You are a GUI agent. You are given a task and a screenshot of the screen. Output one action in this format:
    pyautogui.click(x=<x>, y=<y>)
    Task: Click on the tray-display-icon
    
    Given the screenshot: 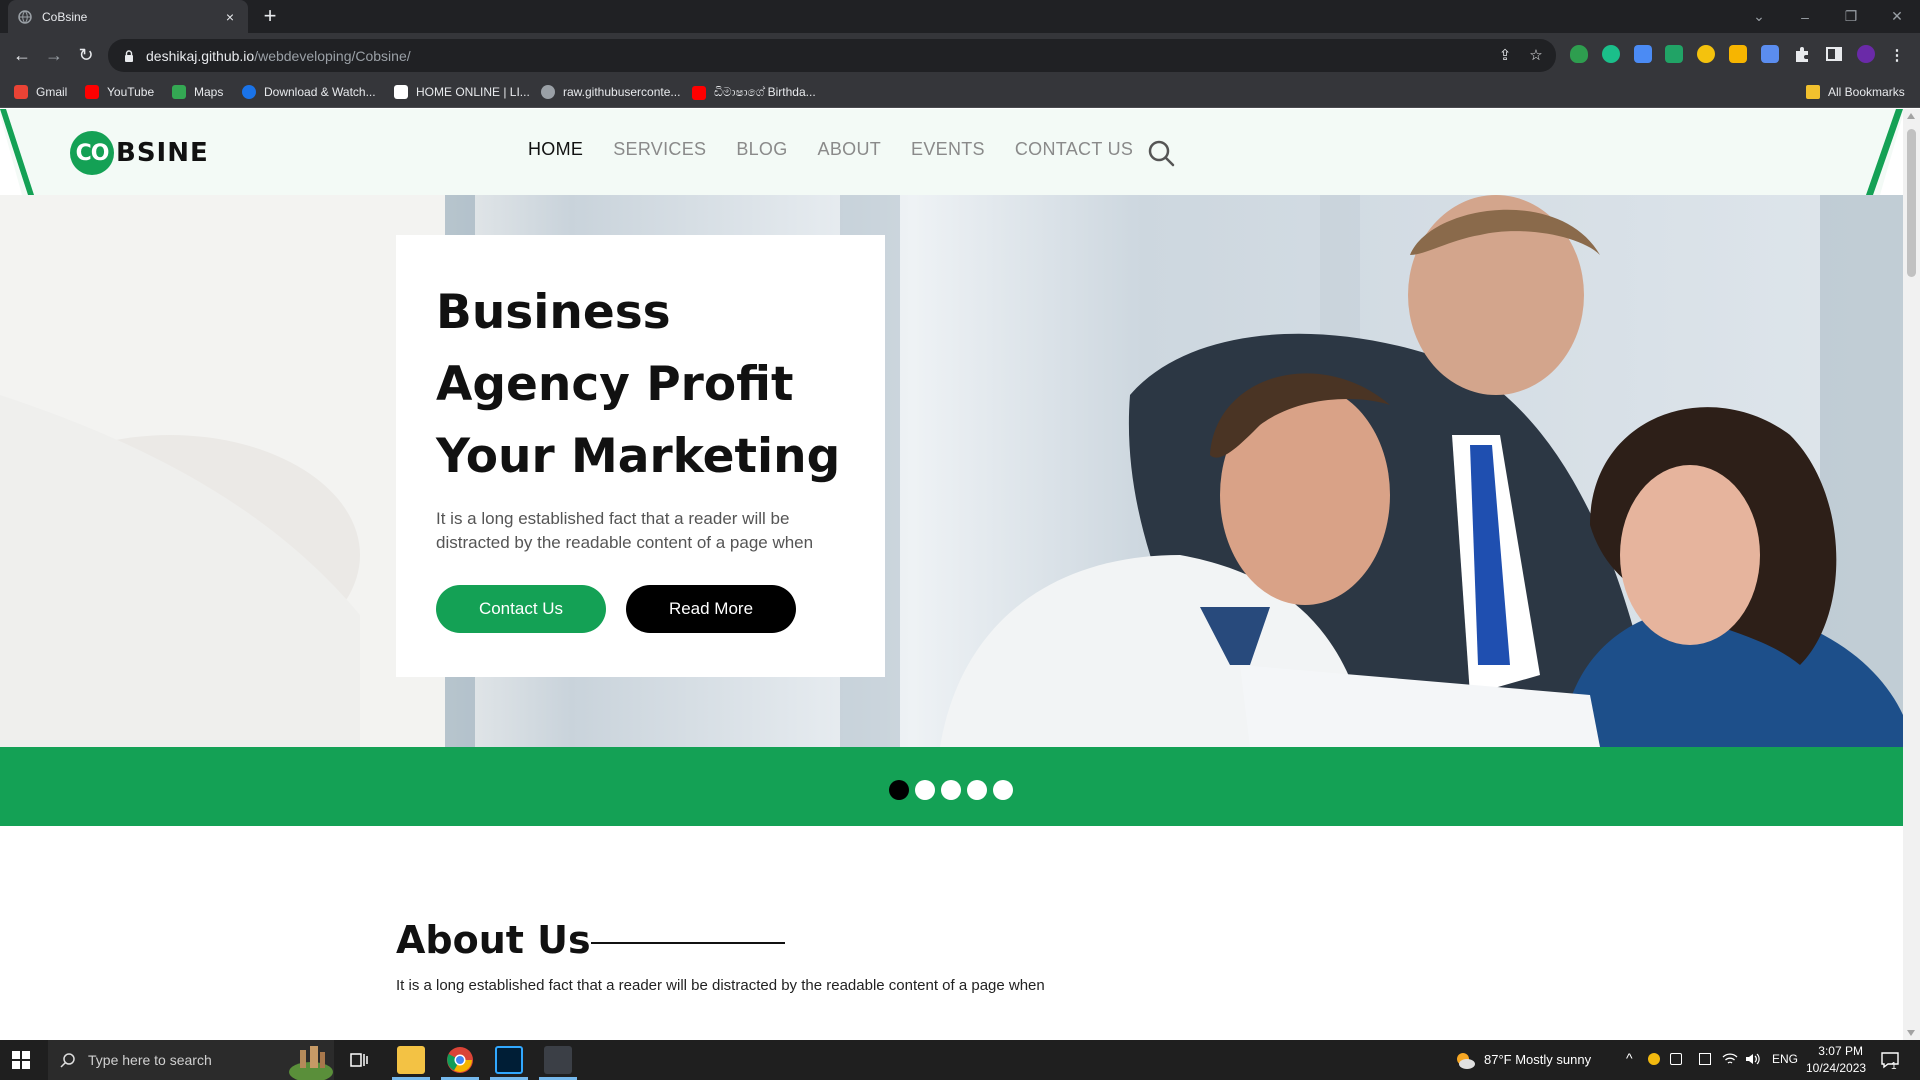 What is the action you would take?
    pyautogui.click(x=1705, y=1059)
    